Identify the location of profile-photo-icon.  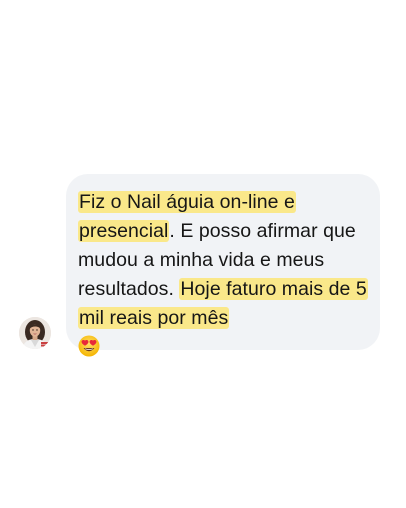
(35, 333).